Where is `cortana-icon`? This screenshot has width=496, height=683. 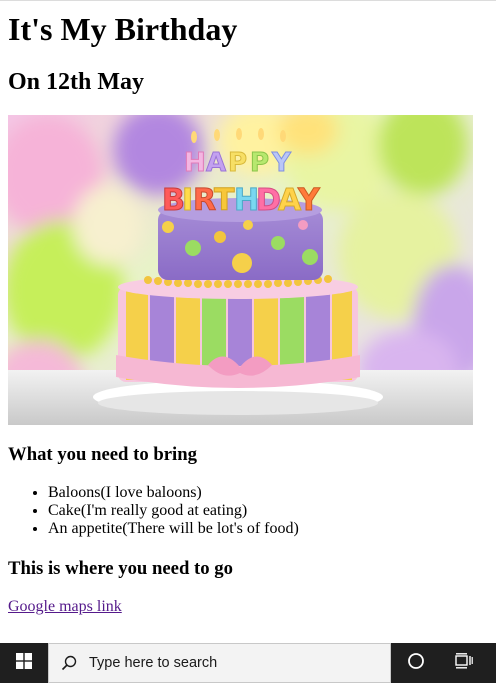
cortana-icon is located at coordinates (416, 663).